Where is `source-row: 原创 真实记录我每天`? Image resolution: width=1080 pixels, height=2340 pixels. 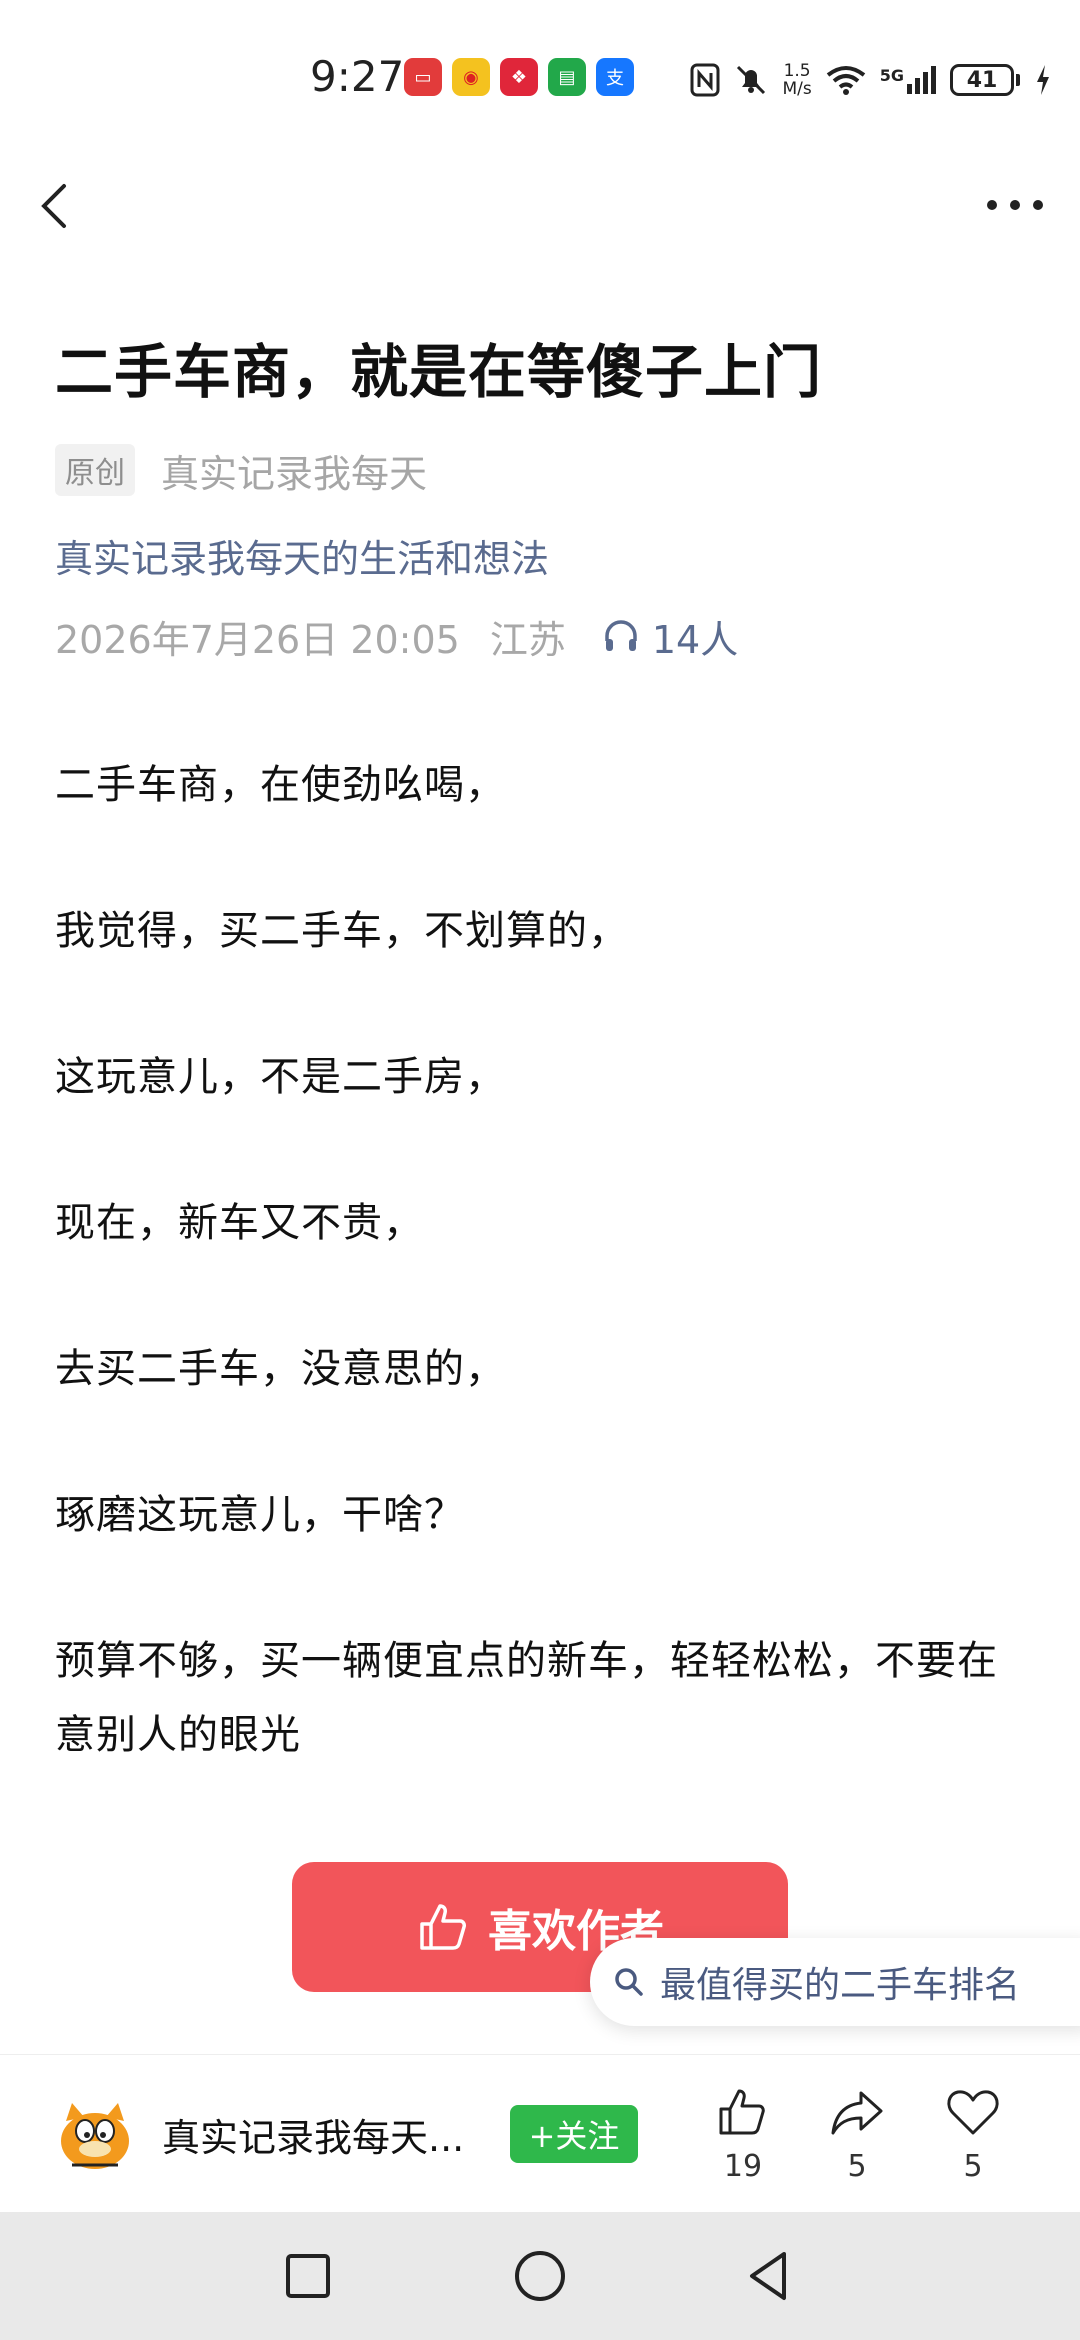
source-row: 原创 真实记录我每天 is located at coordinates (241, 470).